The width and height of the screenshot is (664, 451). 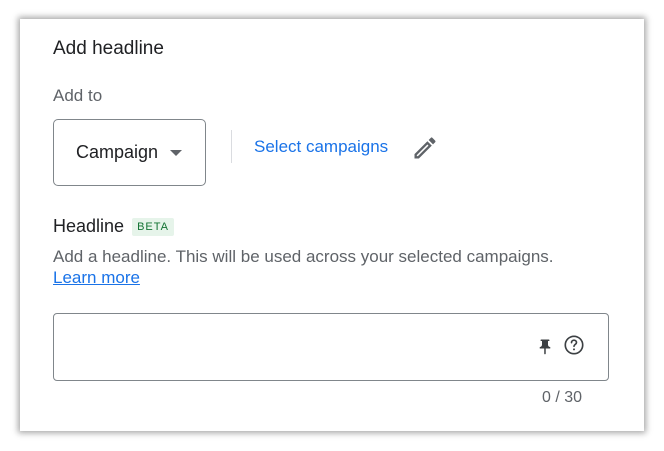 What do you see at coordinates (293, 348) in the screenshot?
I see `headline-input` at bounding box center [293, 348].